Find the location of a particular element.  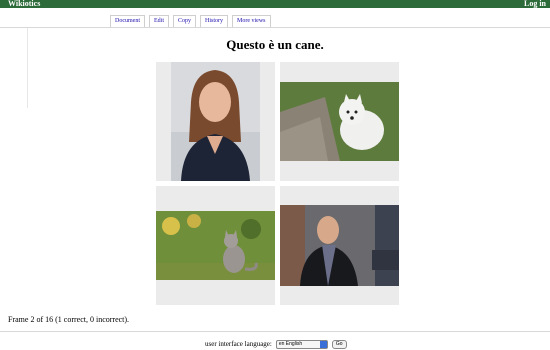

tab-more-views: More views is located at coordinates (251, 21).